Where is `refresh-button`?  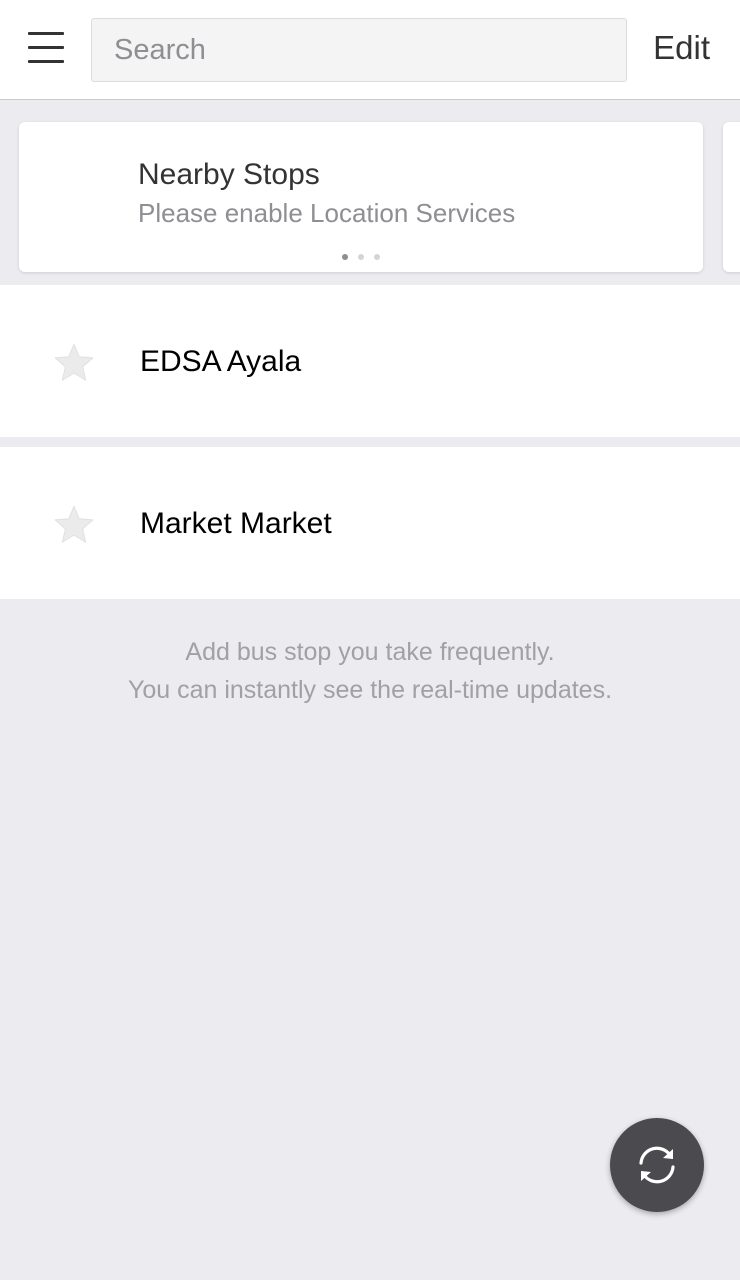
refresh-button is located at coordinates (657, 1165).